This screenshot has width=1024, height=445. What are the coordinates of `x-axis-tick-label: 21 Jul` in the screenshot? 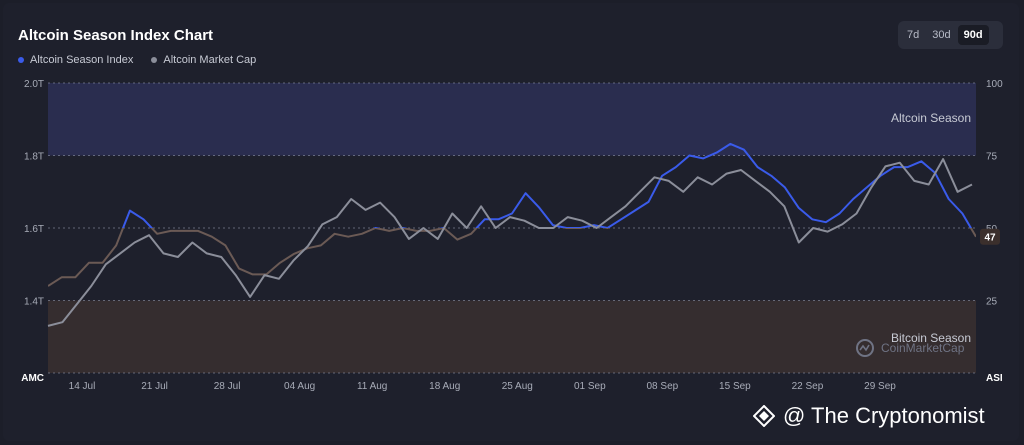 It's located at (154, 386).